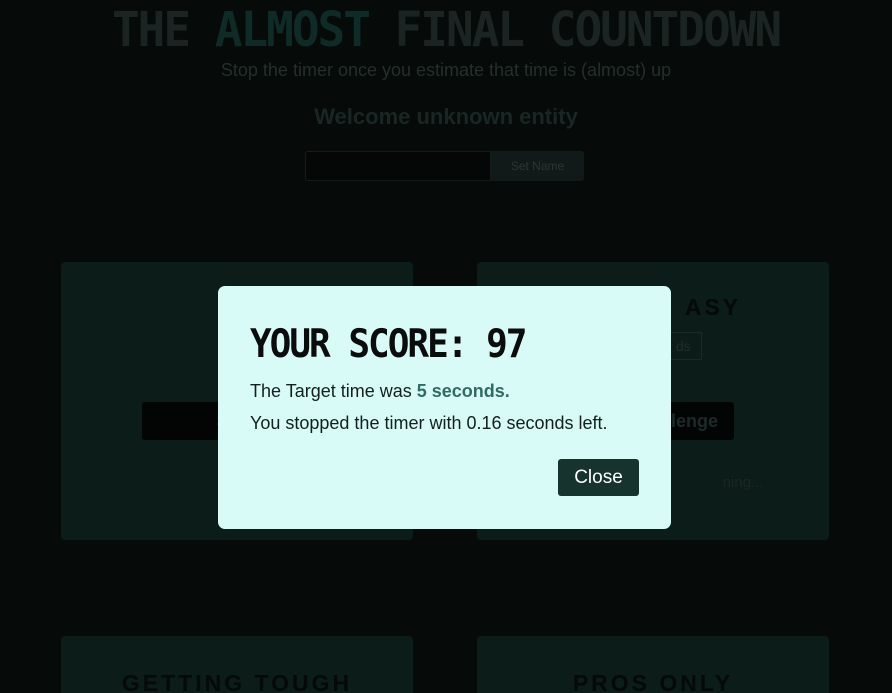  I want to click on close-button: Close, so click(598, 477).